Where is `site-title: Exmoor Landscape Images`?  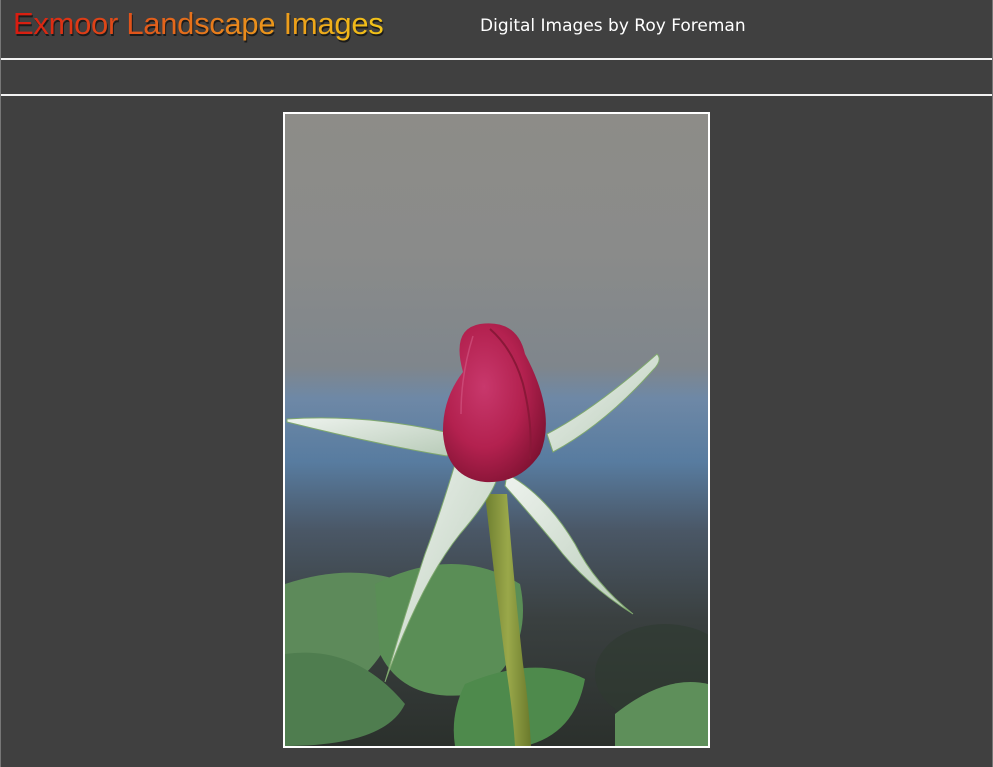 site-title: Exmoor Landscape Images is located at coordinates (198, 23).